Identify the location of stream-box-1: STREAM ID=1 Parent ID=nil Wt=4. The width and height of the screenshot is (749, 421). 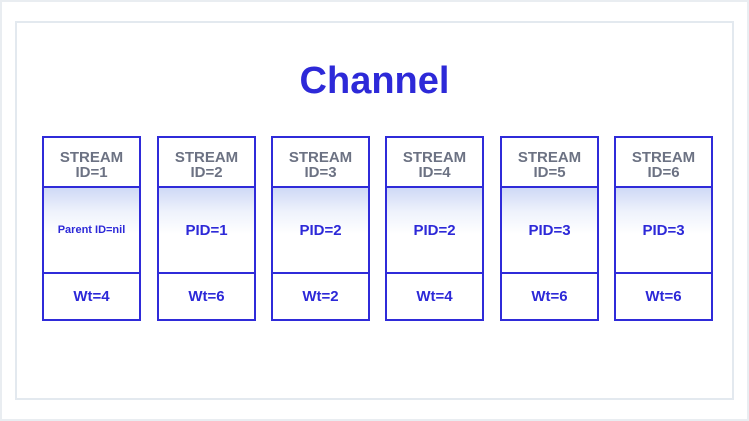
(91, 228).